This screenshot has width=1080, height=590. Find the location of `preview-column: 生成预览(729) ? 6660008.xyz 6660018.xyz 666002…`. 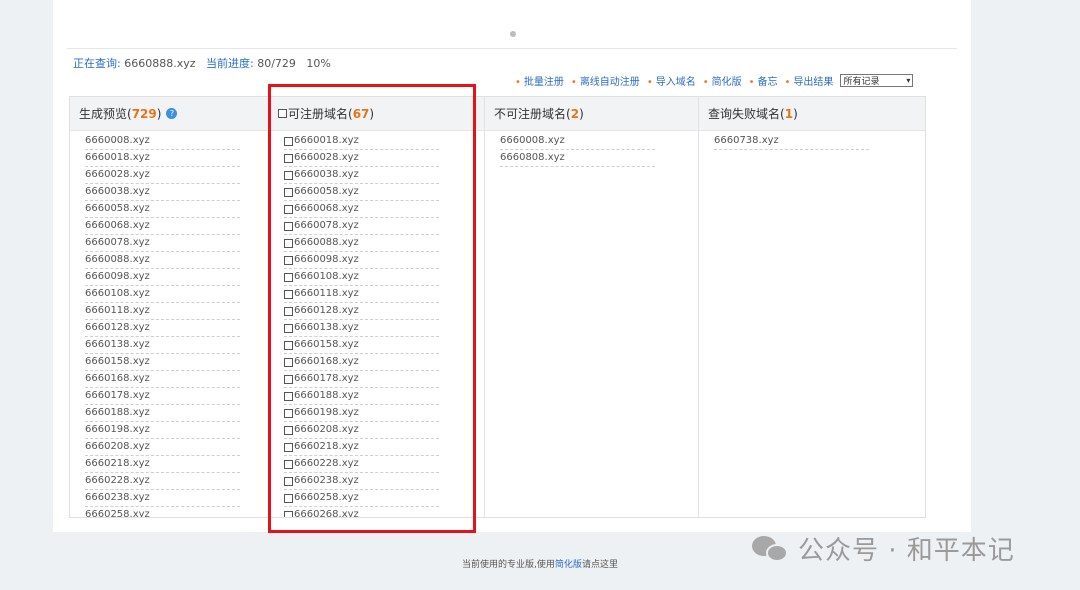

preview-column: 生成预览(729) ? 6660008.xyz 6660018.xyz 666002… is located at coordinates (169, 307).